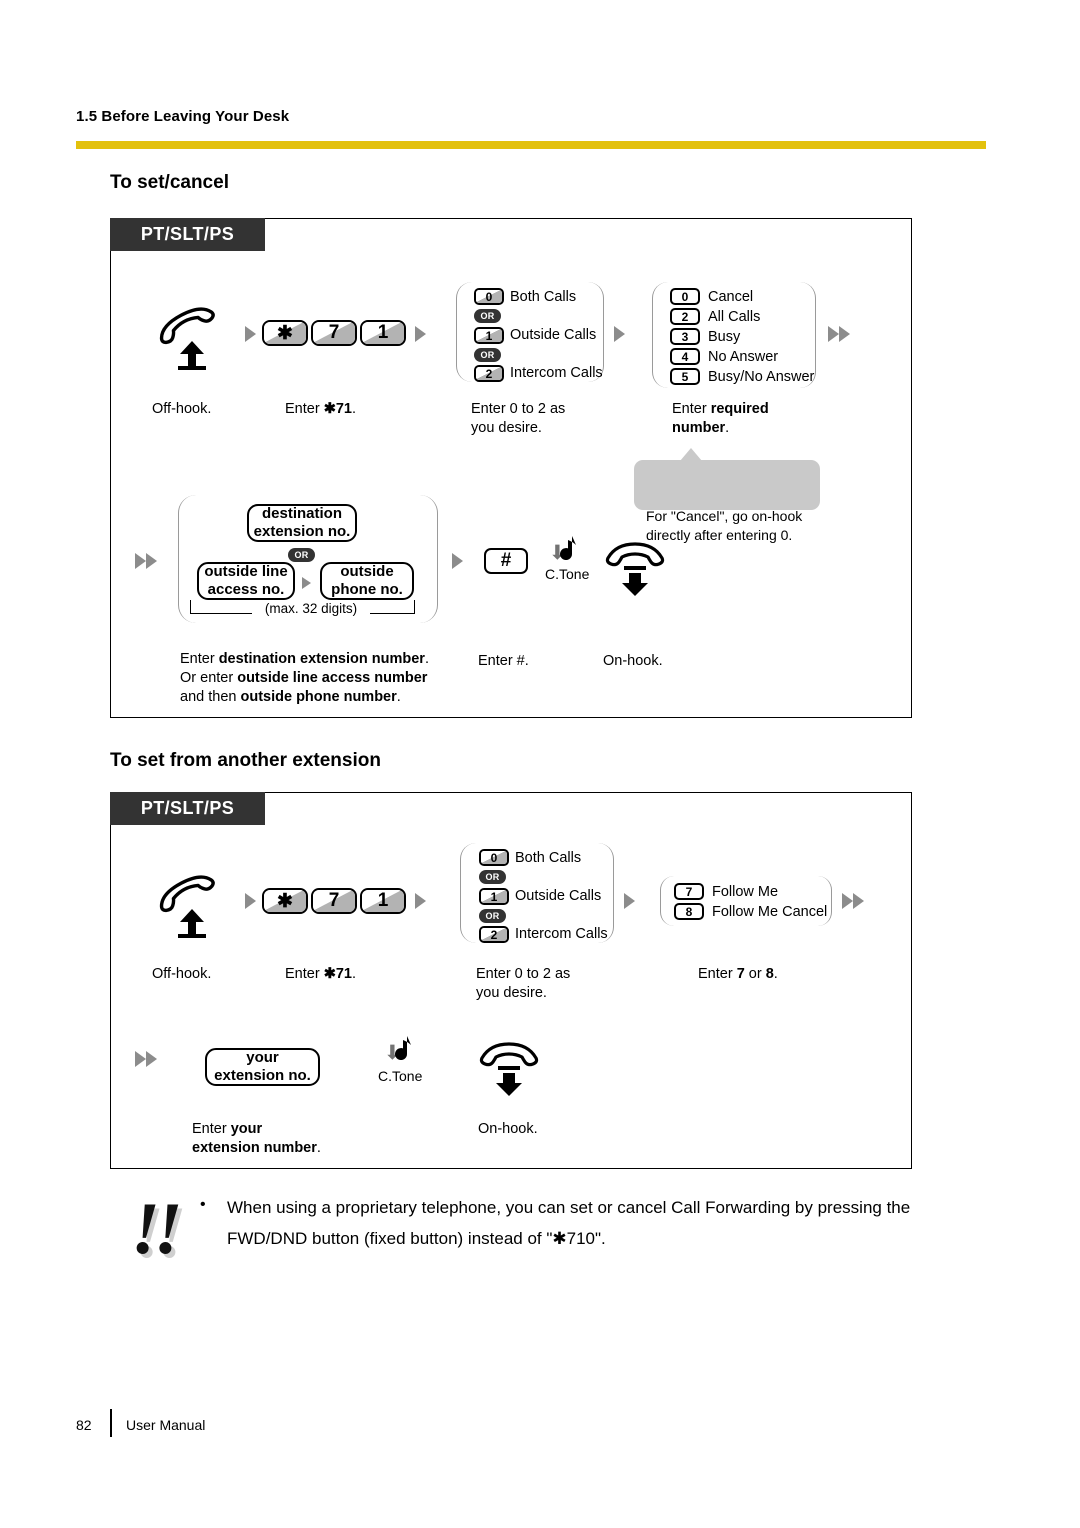 Image resolution: width=1080 pixels, height=1528 pixels. What do you see at coordinates (320, 974) in the screenshot?
I see `enter-code-caption-2: Enter ✱71.` at bounding box center [320, 974].